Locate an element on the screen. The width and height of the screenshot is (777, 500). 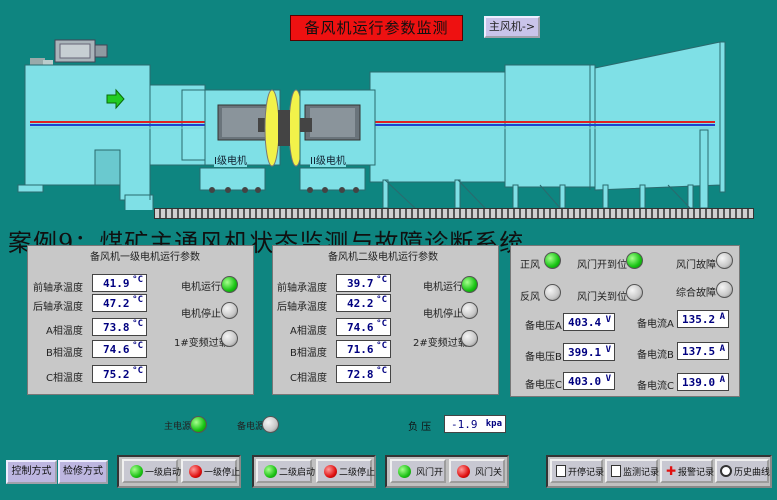
damper-fault-indicator is located at coordinates (724, 260).